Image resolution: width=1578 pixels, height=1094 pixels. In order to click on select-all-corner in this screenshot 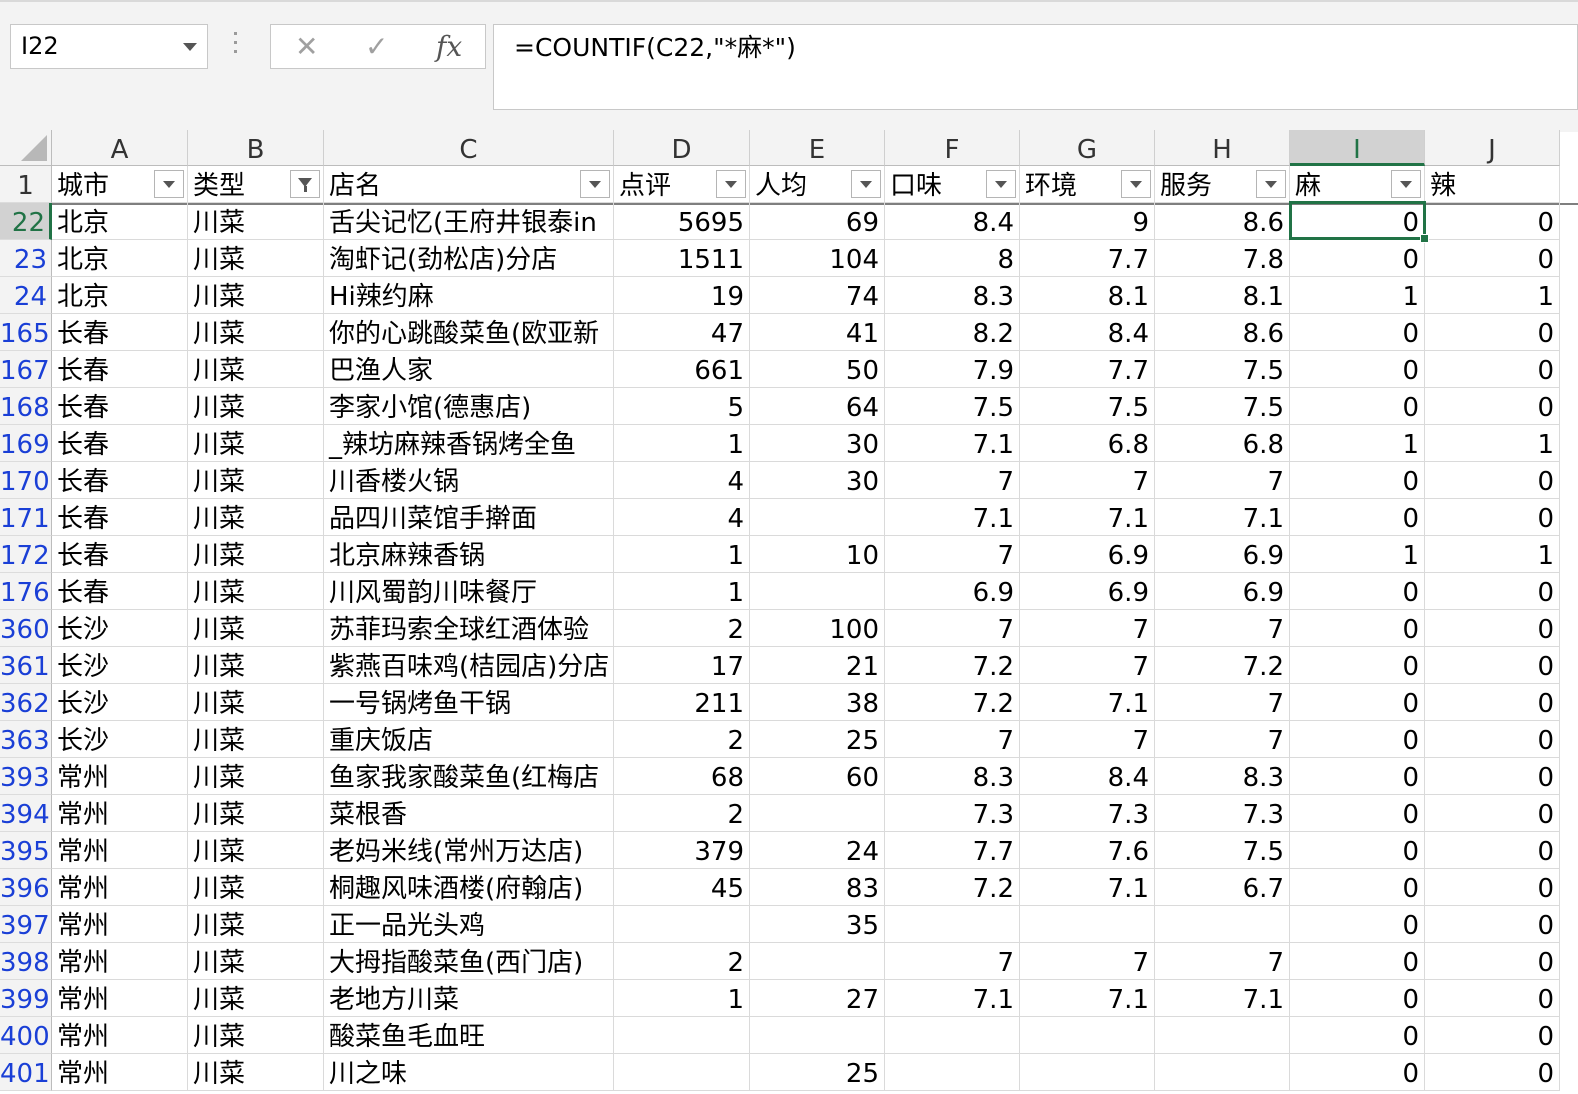, I will do `click(26, 148)`.